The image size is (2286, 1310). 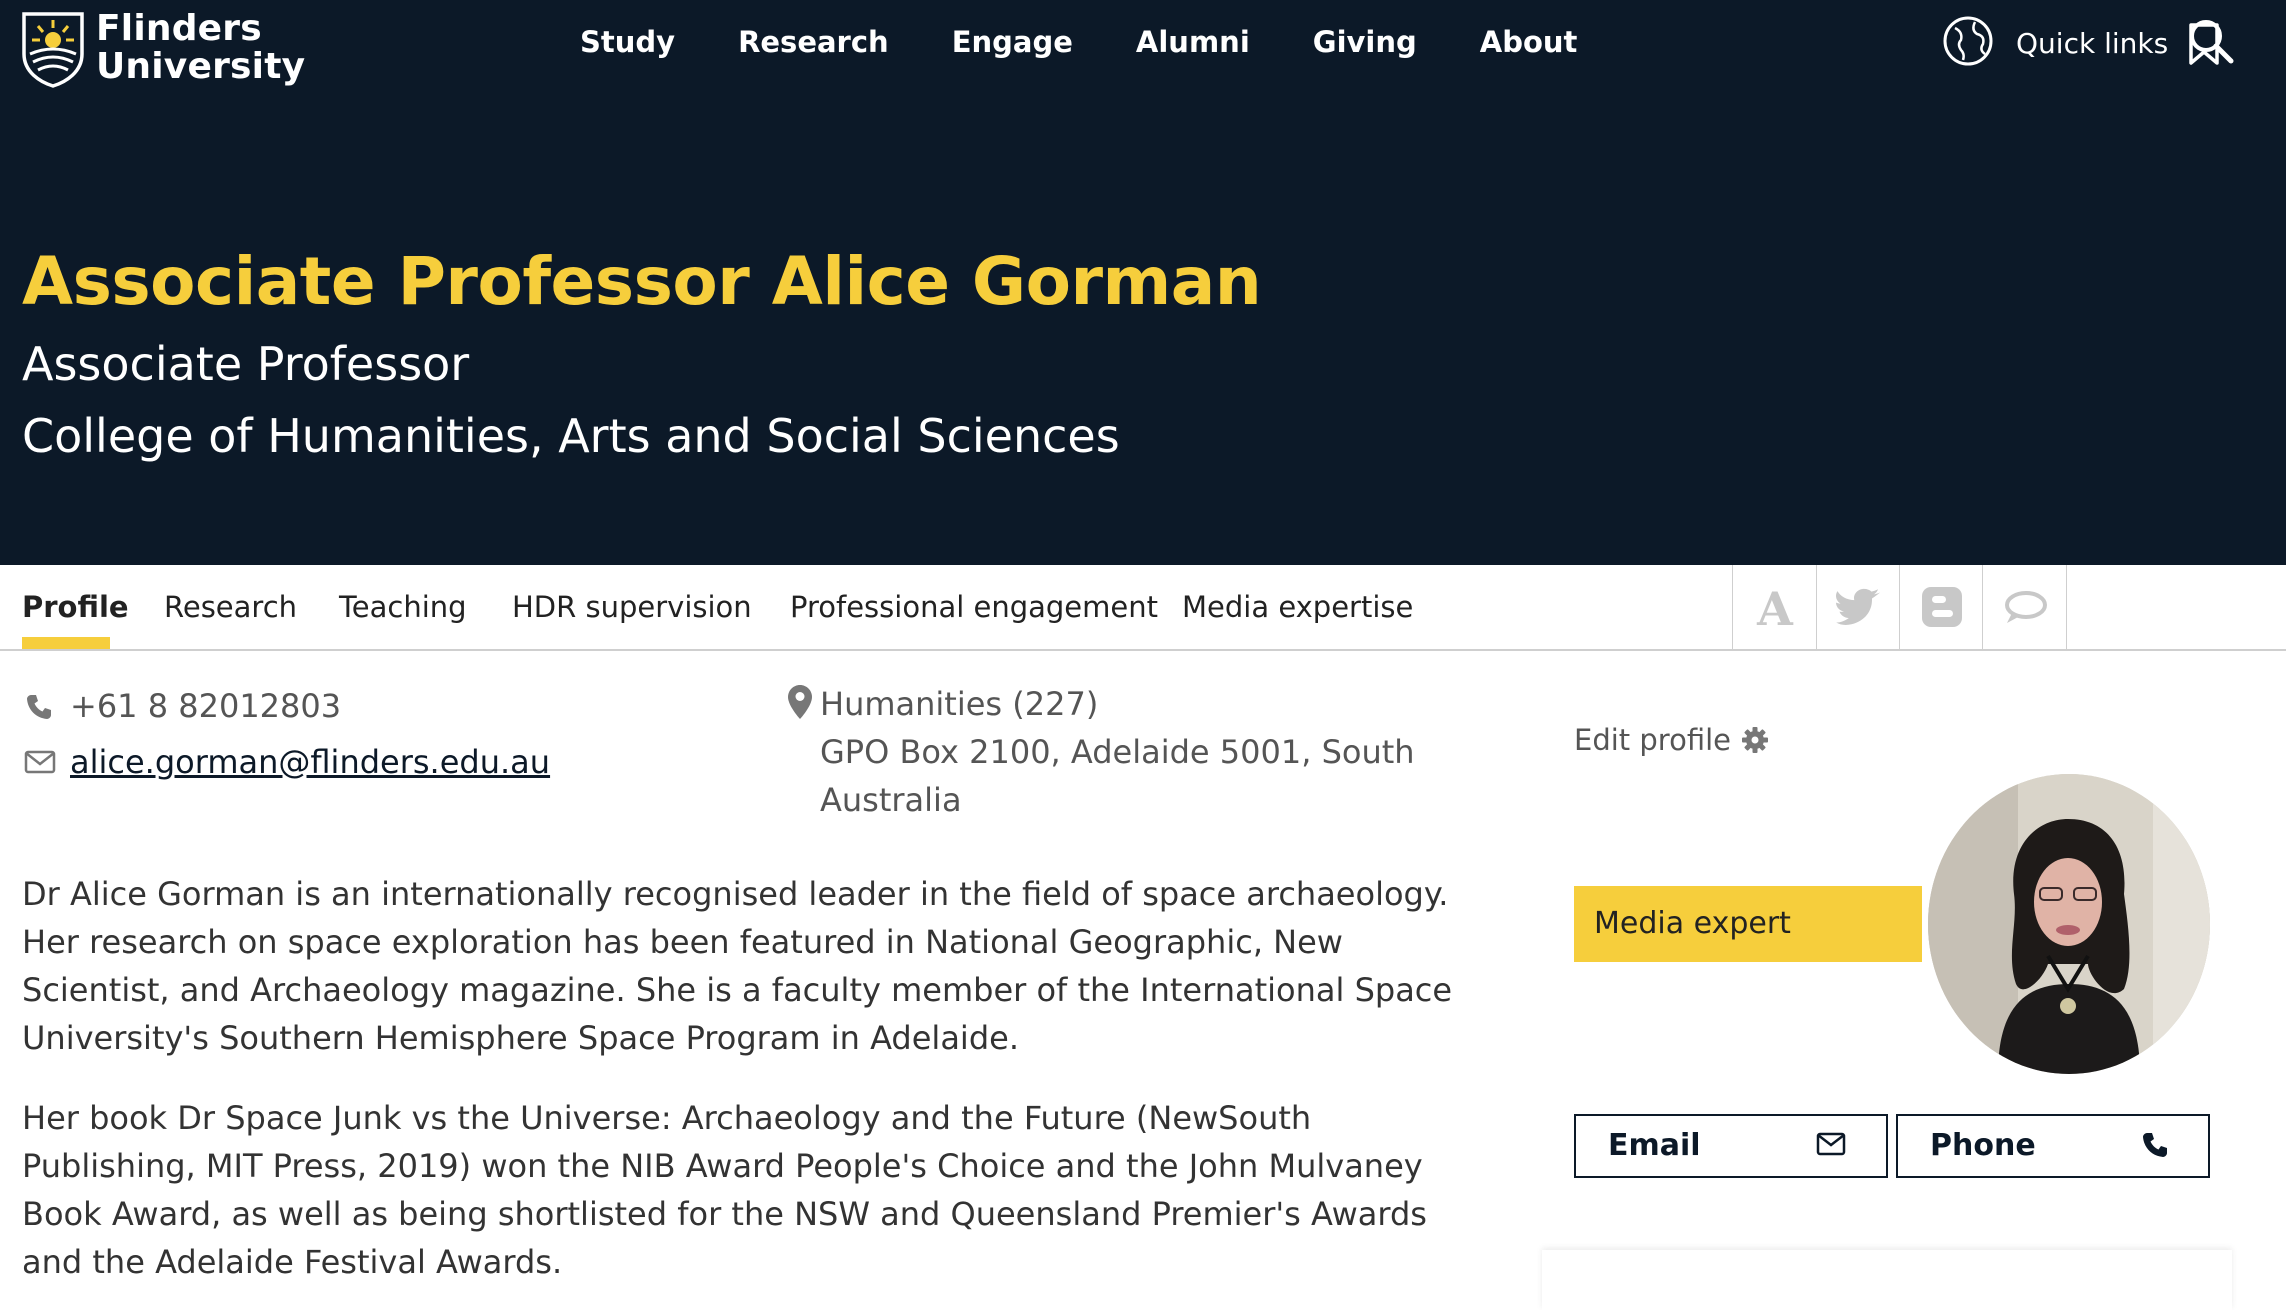 What do you see at coordinates (959, 704) in the screenshot?
I see `office-room: Humanities (227)` at bounding box center [959, 704].